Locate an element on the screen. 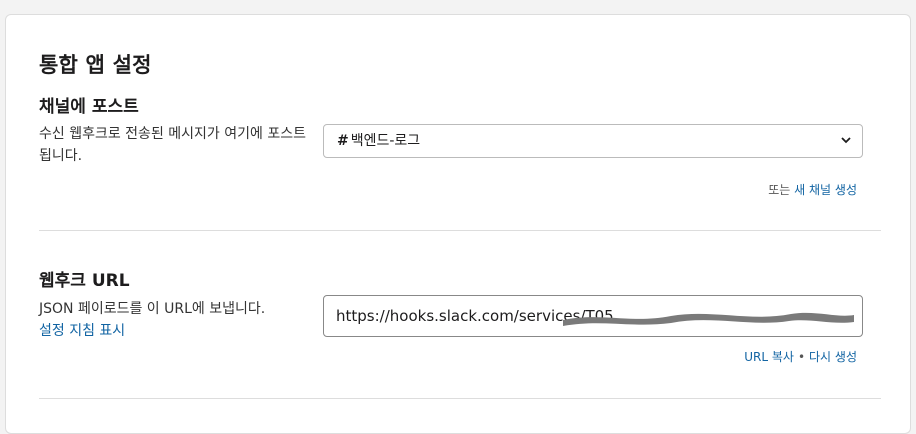 The width and height of the screenshot is (916, 434). channel-select-value: 백엔드-로그 is located at coordinates (385, 141).